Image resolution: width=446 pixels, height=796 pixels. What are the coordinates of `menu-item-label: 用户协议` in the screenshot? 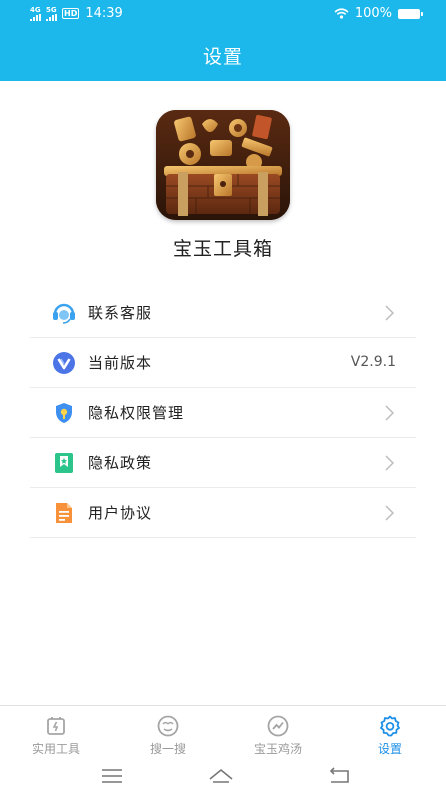 It's located at (120, 513).